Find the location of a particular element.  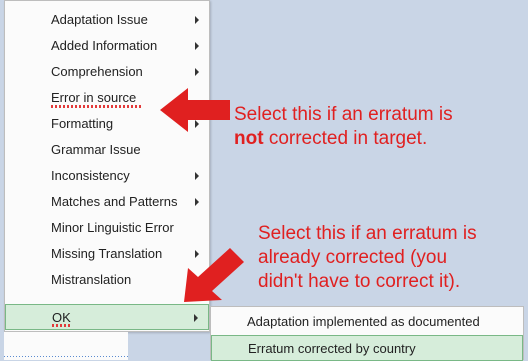

arrow-to-error-in-source is located at coordinates (195, 110).